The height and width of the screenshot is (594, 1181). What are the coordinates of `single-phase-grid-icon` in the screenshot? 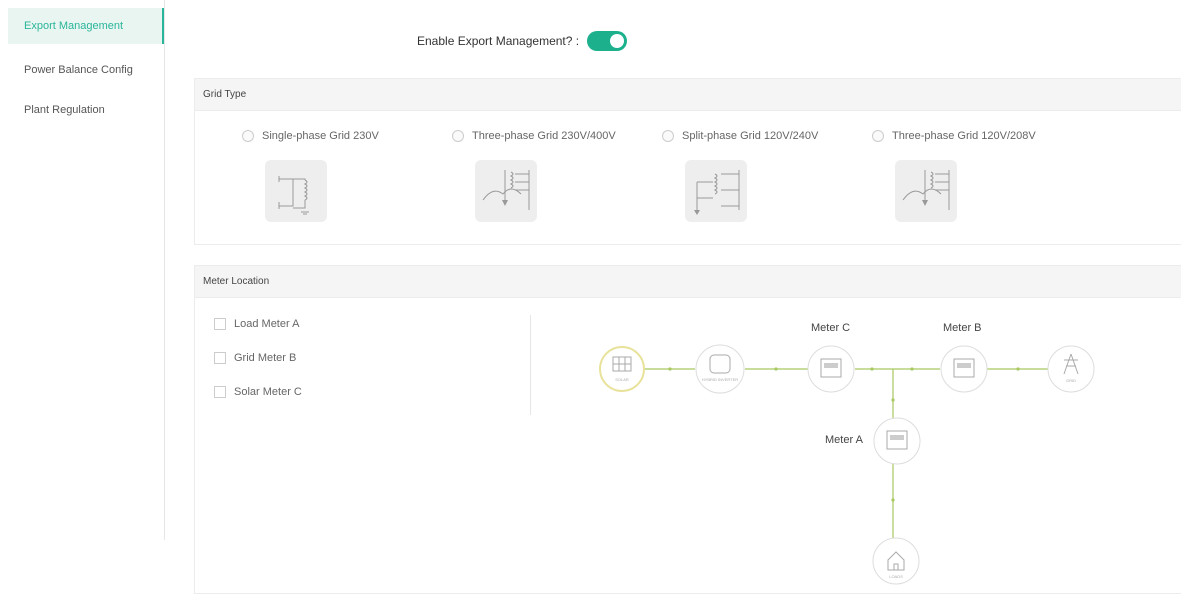 It's located at (296, 191).